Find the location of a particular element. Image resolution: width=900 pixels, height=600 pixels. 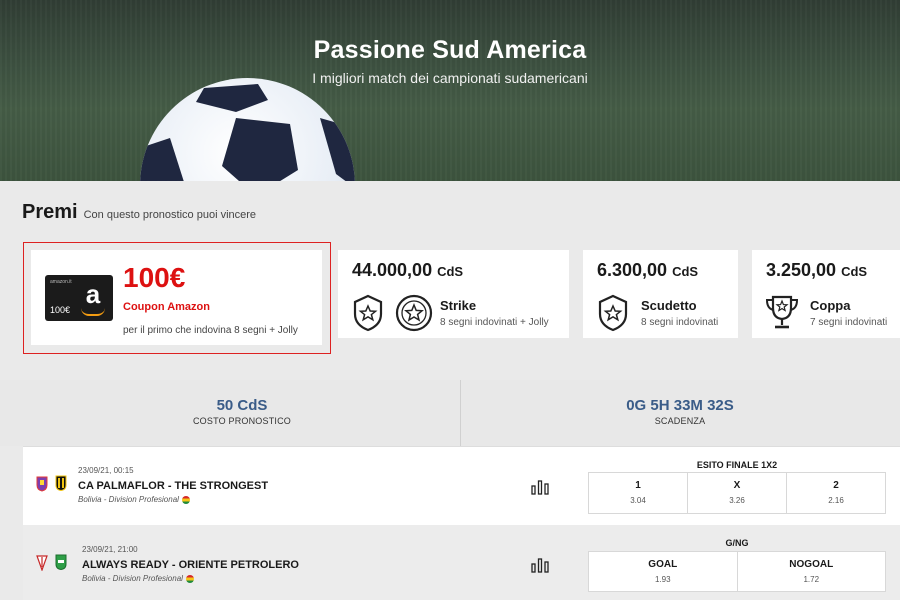

deadline-block: 0G 5H 33M 32S SCADENZA is located at coordinates (680, 411).